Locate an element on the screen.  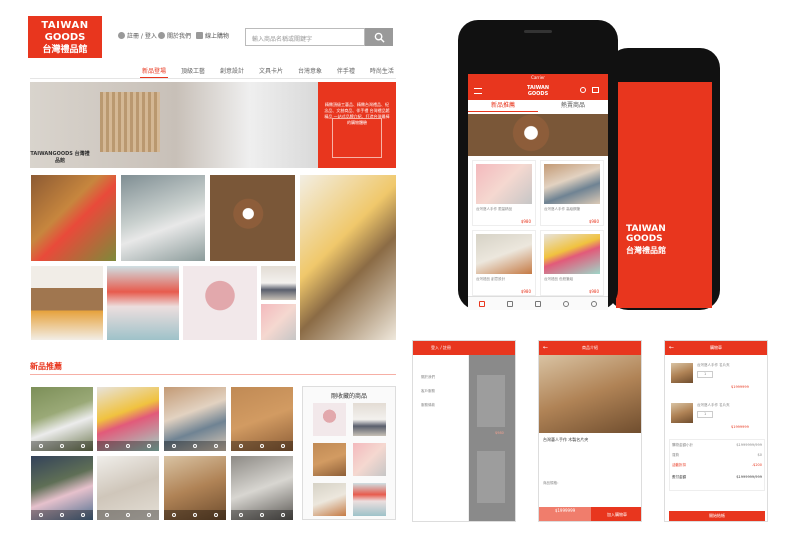
drawer-header: 登入 / 註冊 is located at coordinates (441, 348).